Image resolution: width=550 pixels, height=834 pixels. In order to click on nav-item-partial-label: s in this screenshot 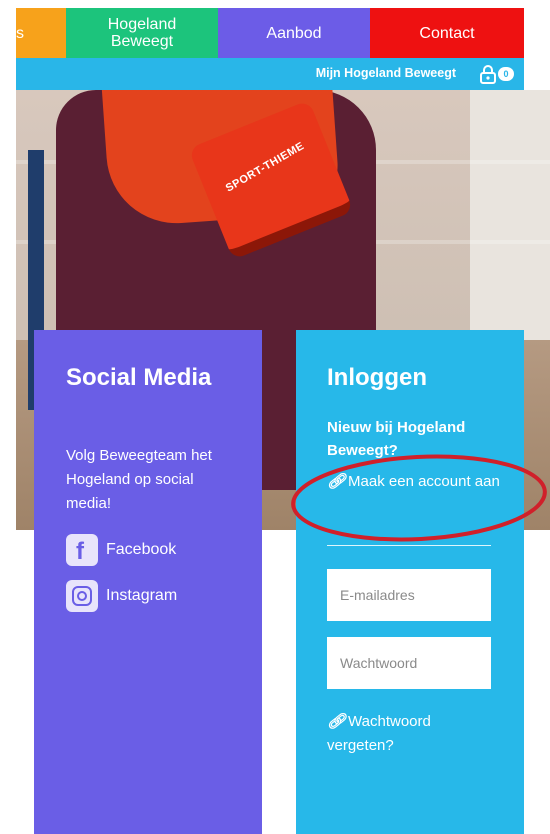, I will do `click(20, 33)`.